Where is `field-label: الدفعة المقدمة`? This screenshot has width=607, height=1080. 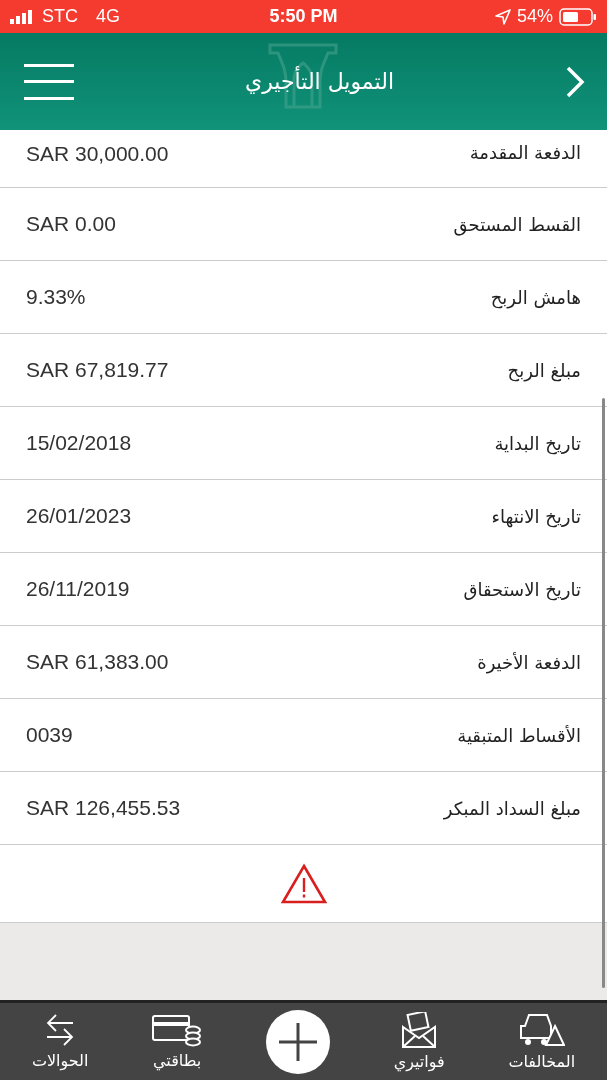 field-label: الدفعة المقدمة is located at coordinates (525, 152).